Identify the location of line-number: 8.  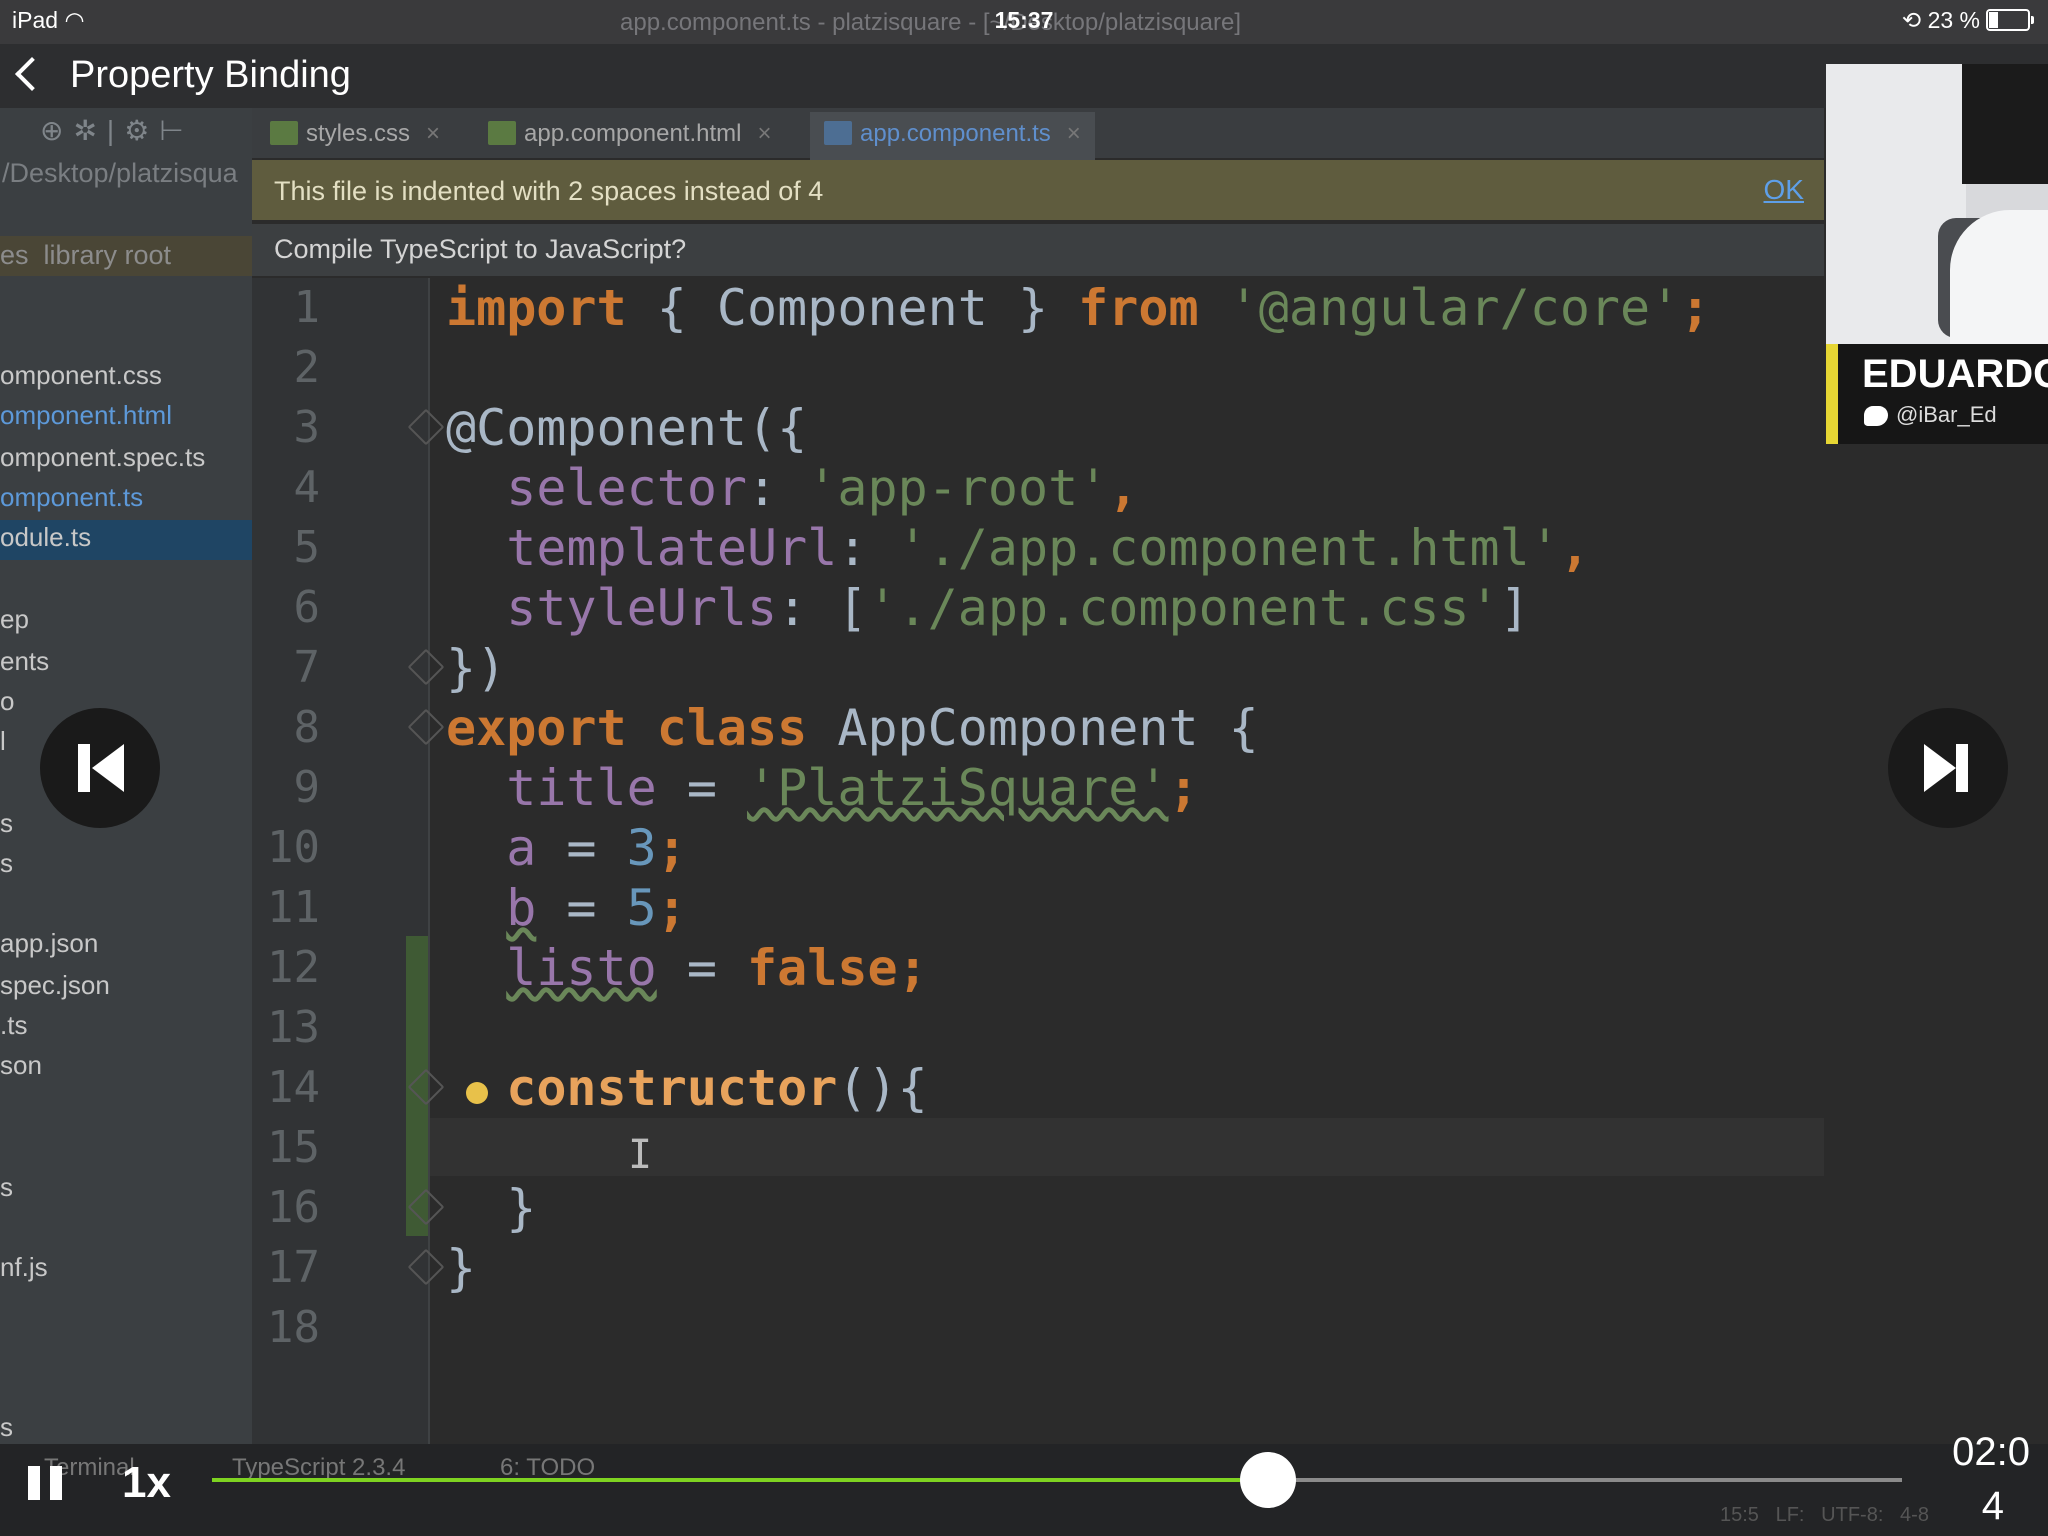
(307, 727).